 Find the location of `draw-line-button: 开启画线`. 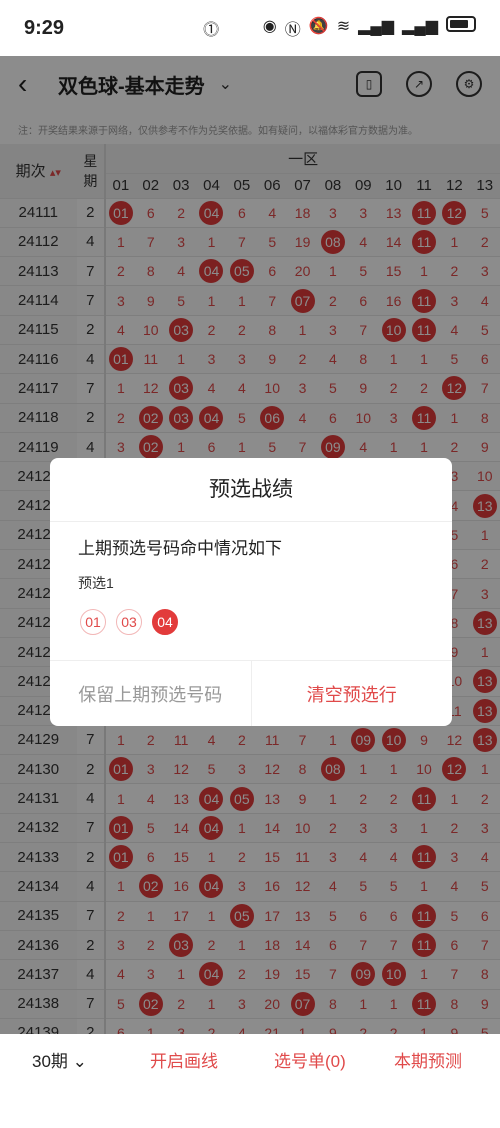

draw-line-button: 开启画线 is located at coordinates (170, 1059).